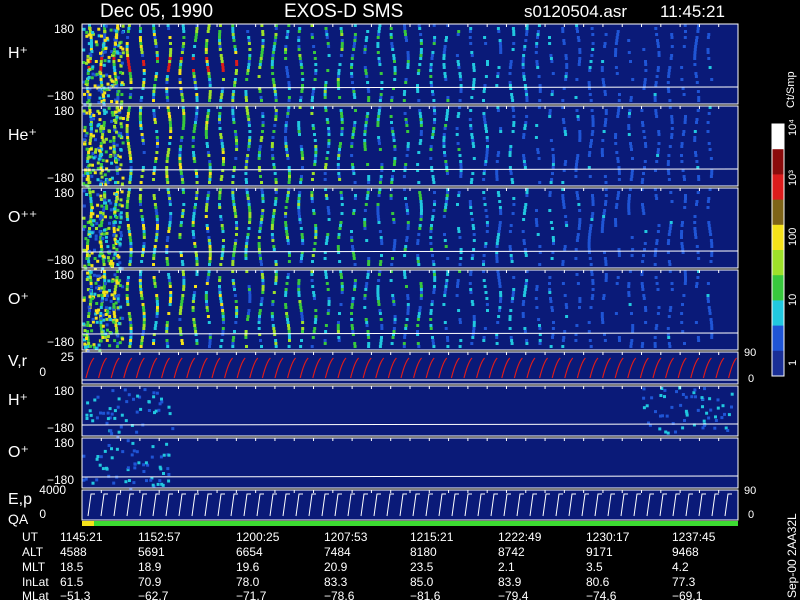 The image size is (800, 600). What do you see at coordinates (751, 379) in the screenshot?
I see `right-tick-min: 0` at bounding box center [751, 379].